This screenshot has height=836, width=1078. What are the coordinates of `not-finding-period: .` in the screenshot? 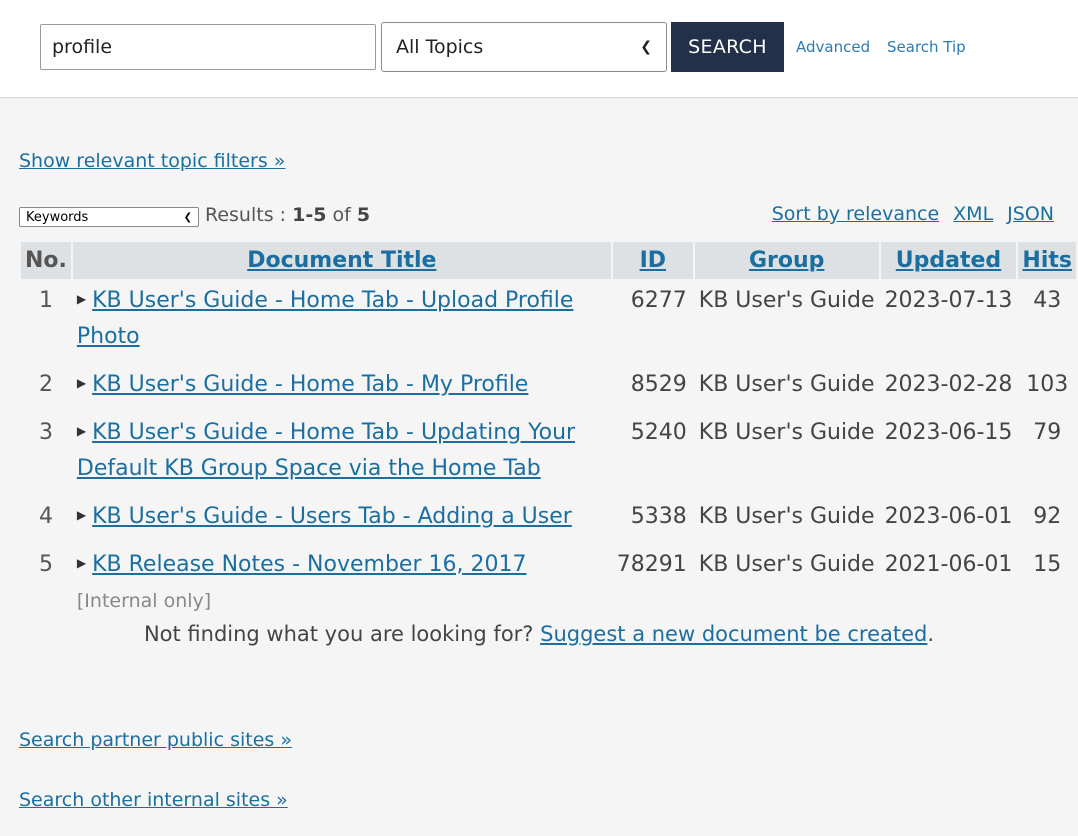 It's located at (931, 634).